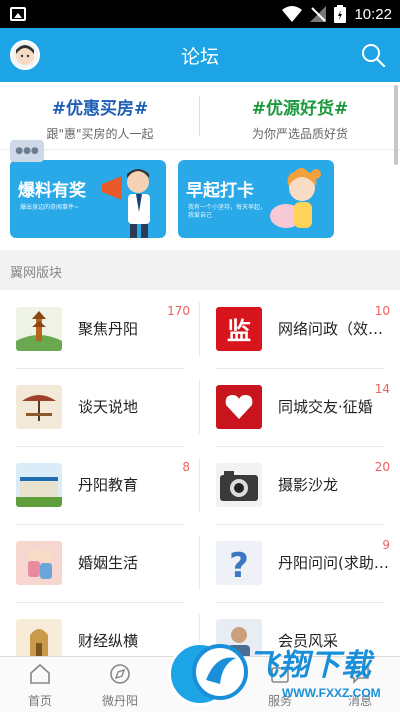 This screenshot has width=400, height=712. I want to click on supervise-icon: 监, so click(239, 329).